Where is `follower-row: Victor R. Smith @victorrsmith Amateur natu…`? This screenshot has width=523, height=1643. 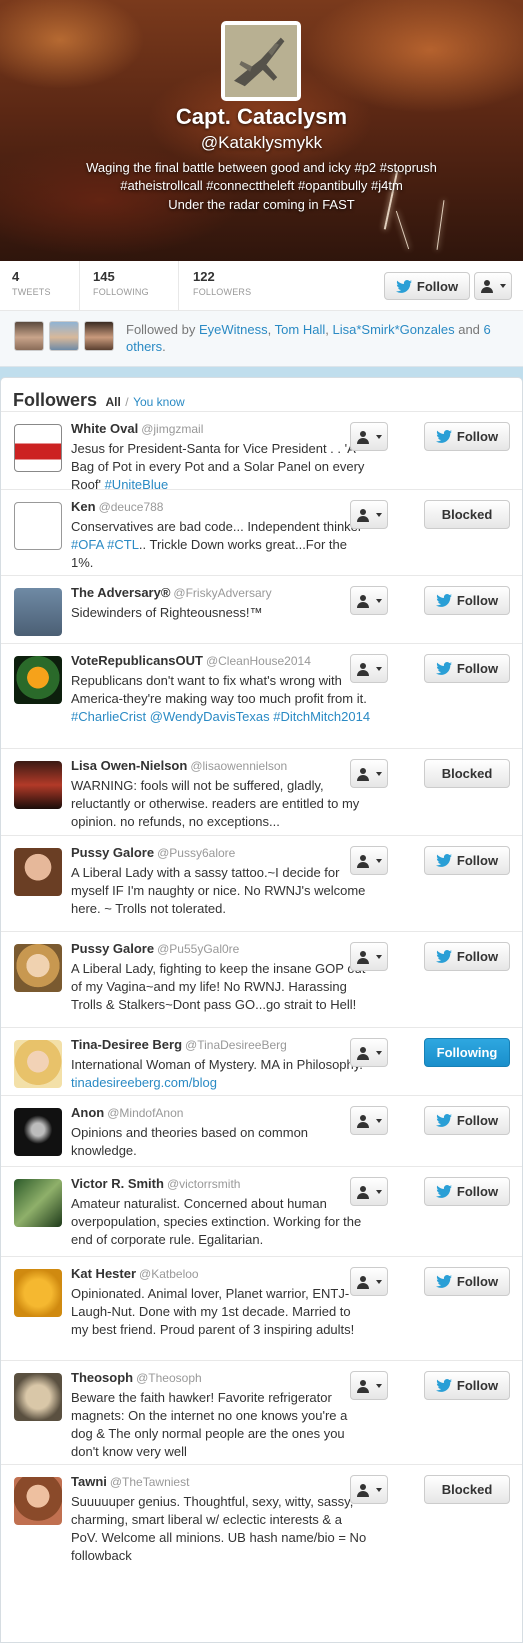
follower-row: Victor R. Smith @victorrsmith Amateur natu… is located at coordinates (261, 1211).